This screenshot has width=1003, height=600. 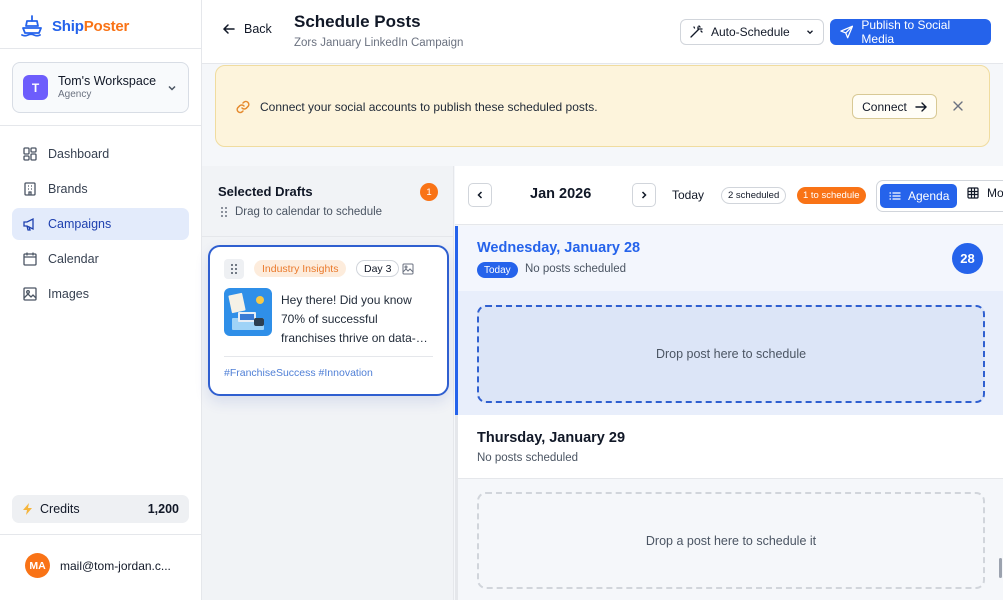 I want to click on next-month-button, so click(x=644, y=195).